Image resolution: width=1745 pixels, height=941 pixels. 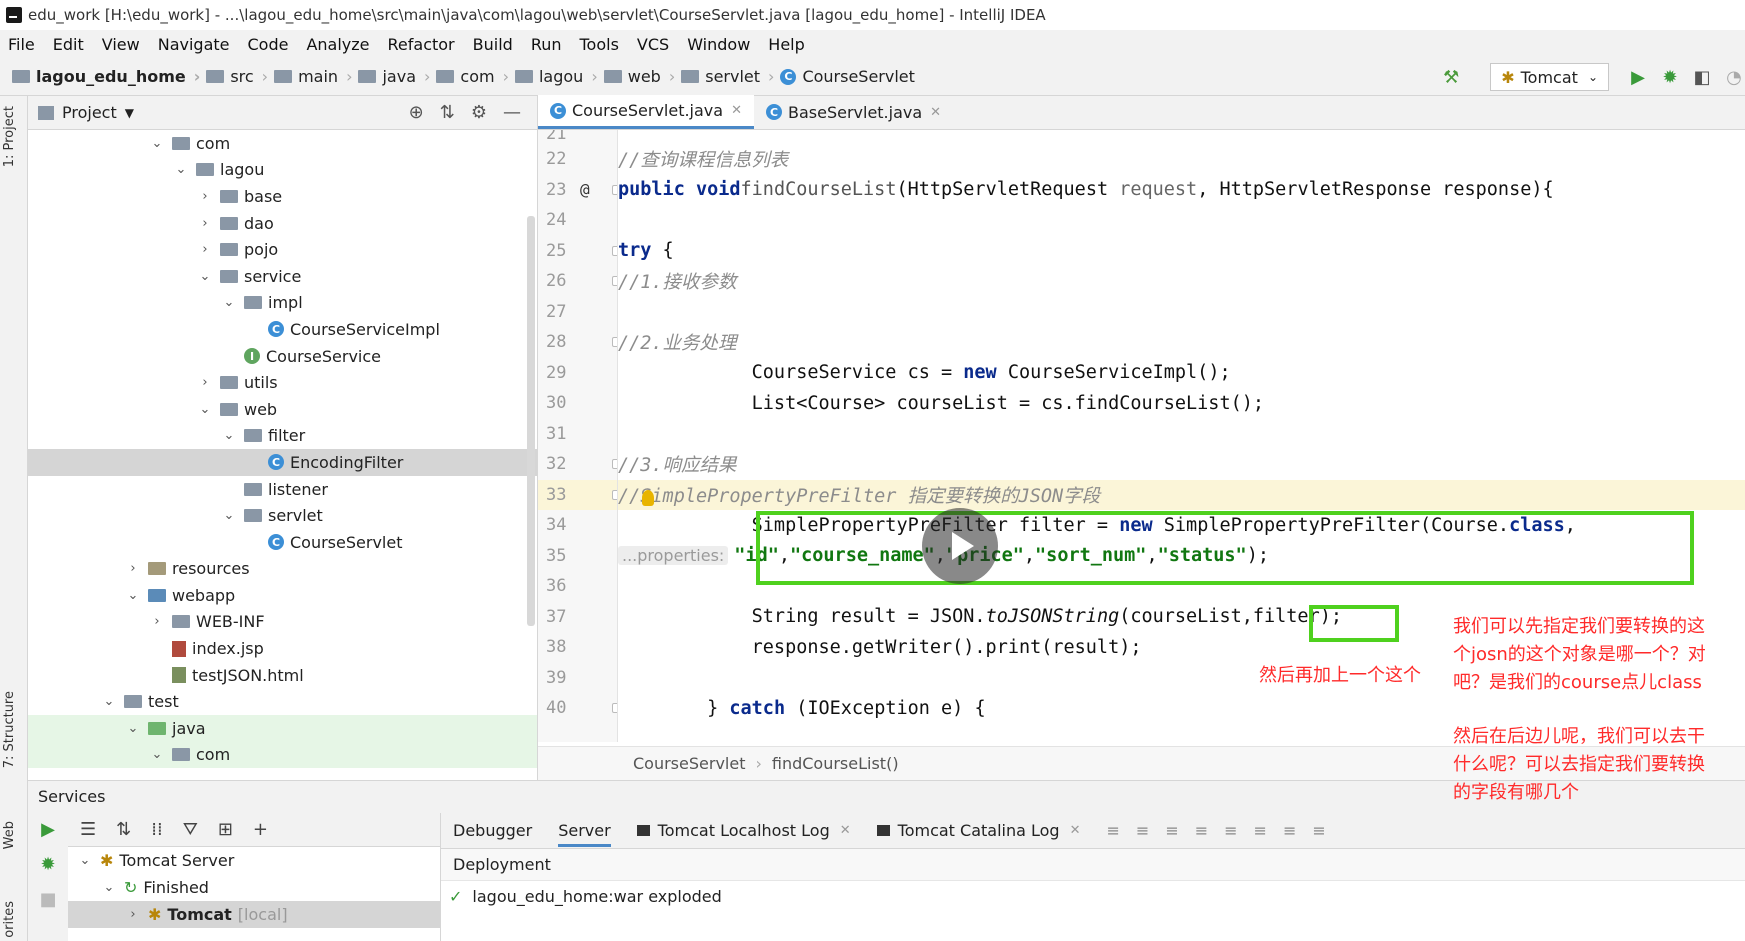 I want to click on editor-tab: C CourseServlet.java ✕, so click(x=646, y=112).